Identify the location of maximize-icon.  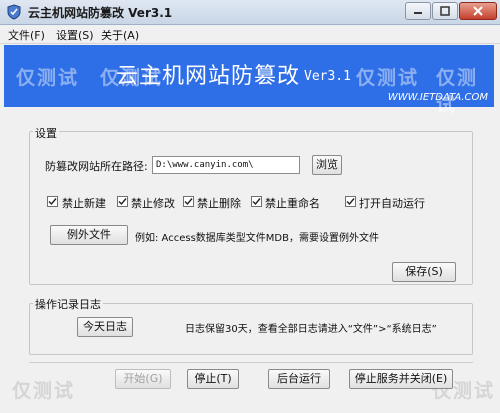
(445, 11).